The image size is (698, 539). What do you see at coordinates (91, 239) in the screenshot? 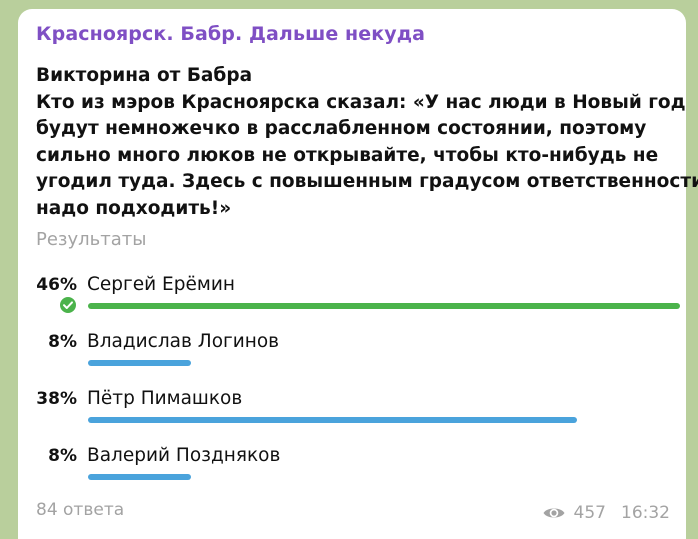
I see `results-label: Результаты` at bounding box center [91, 239].